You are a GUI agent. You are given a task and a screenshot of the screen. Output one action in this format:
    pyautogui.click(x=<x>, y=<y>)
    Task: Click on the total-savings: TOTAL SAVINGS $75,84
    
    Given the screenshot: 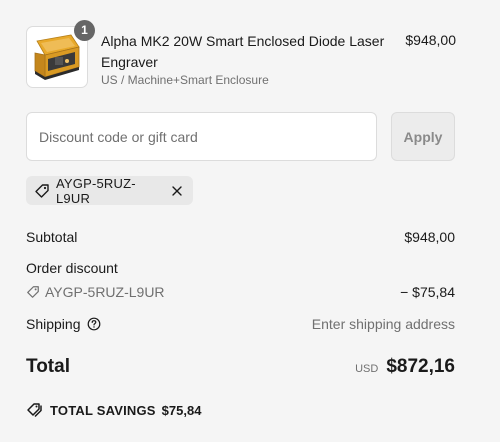 What is the action you would take?
    pyautogui.click(x=113, y=410)
    